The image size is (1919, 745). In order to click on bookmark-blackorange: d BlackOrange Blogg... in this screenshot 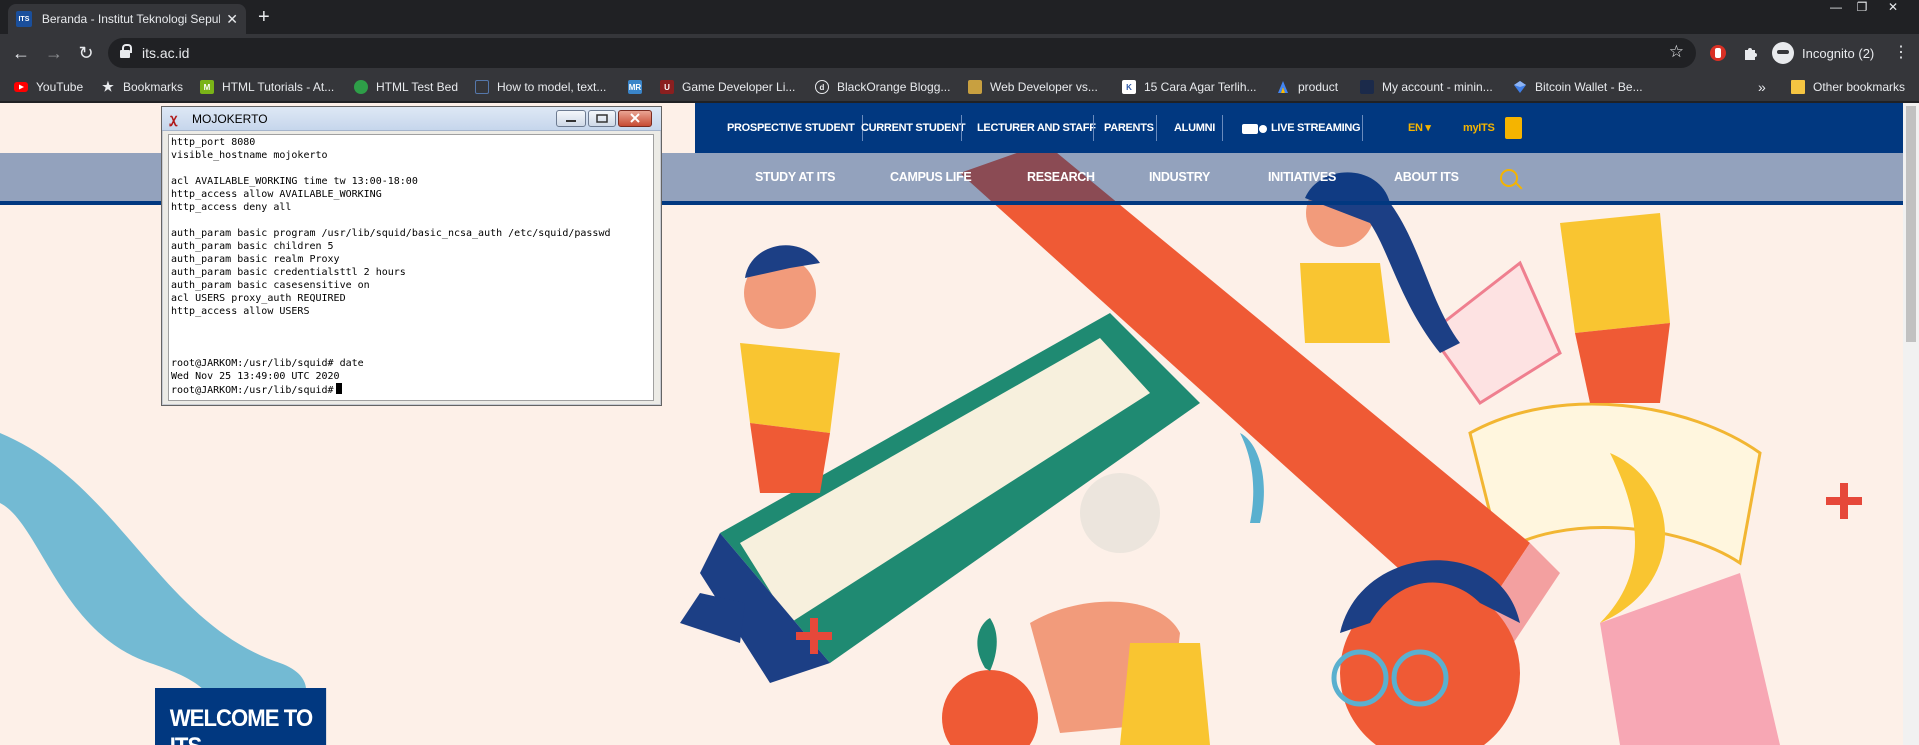, I will do `click(882, 87)`.